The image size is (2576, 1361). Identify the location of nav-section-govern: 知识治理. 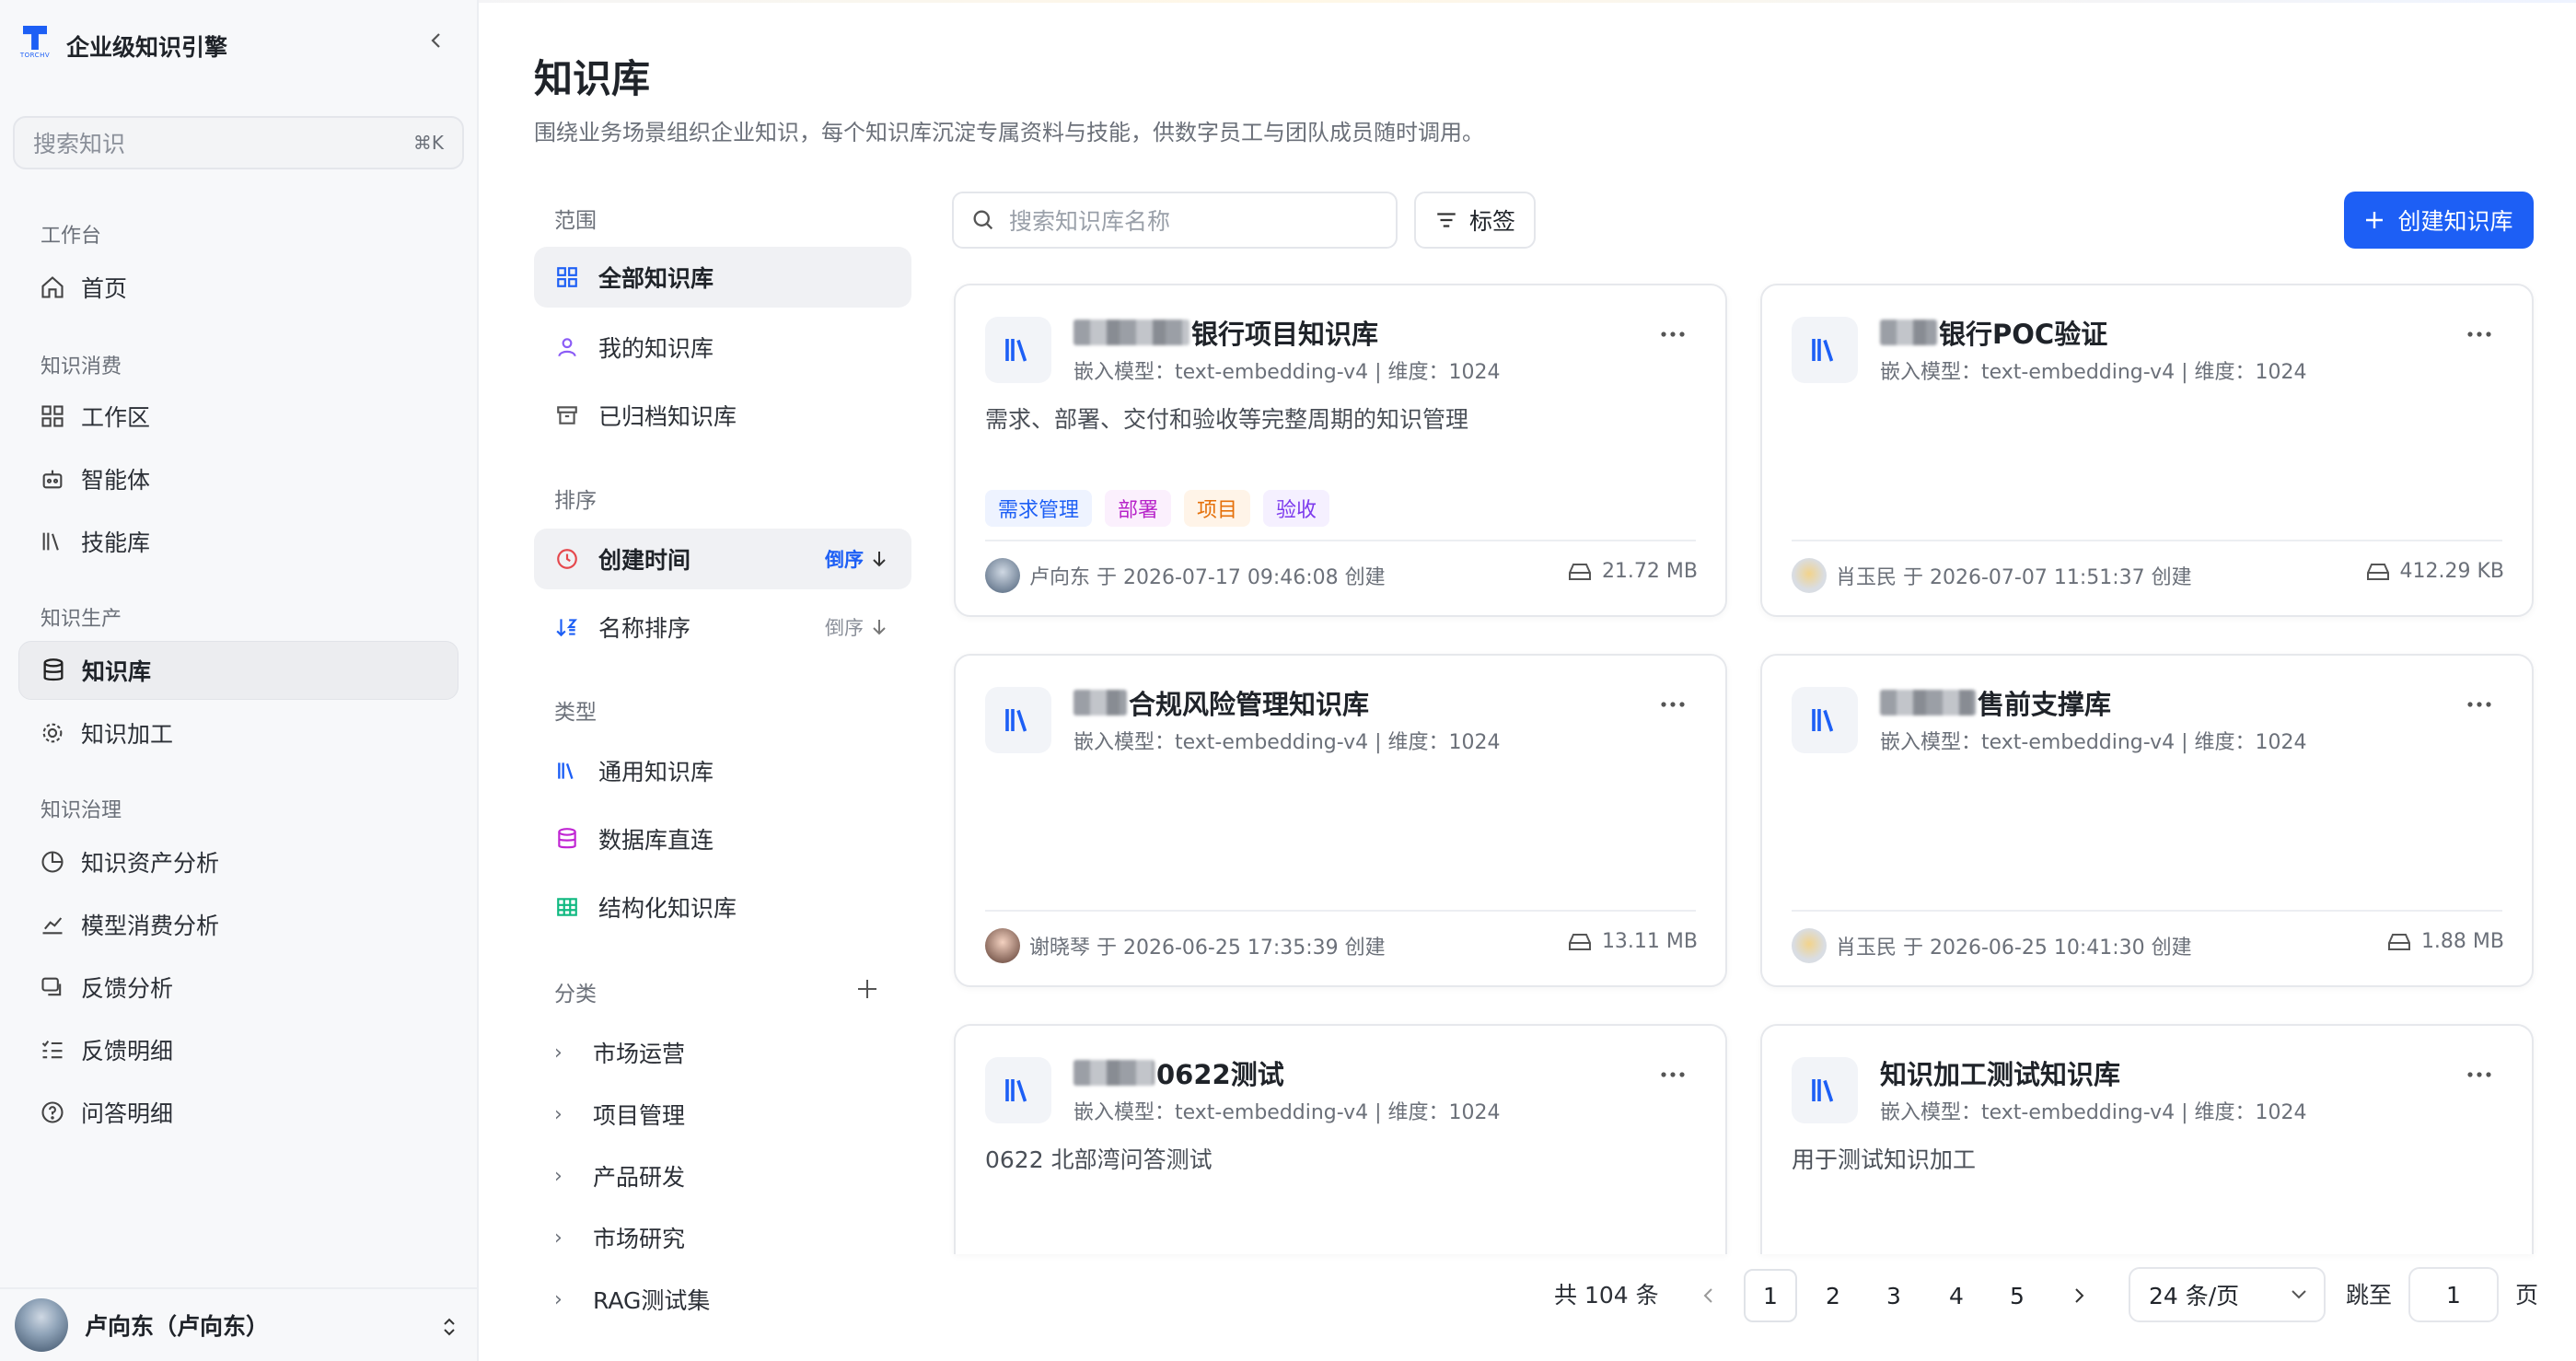
(81, 810).